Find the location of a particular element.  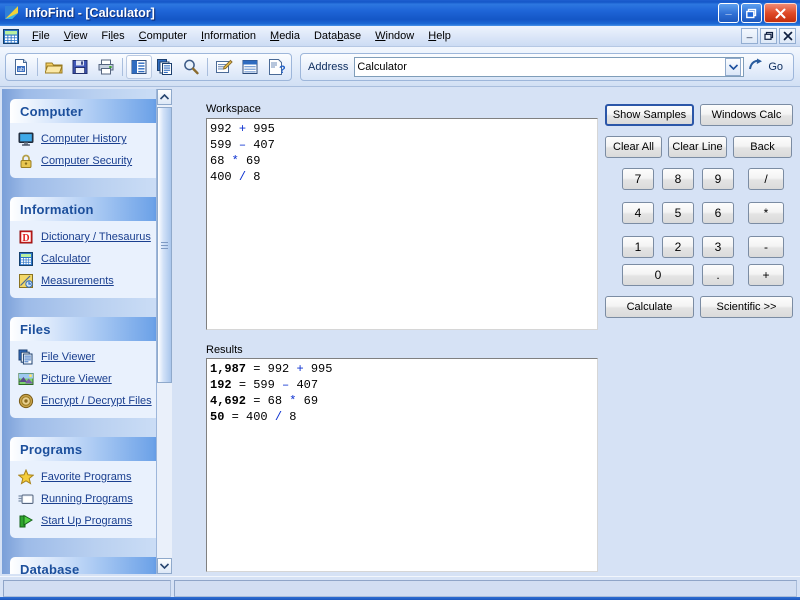

key-decimal-button: . is located at coordinates (718, 275).